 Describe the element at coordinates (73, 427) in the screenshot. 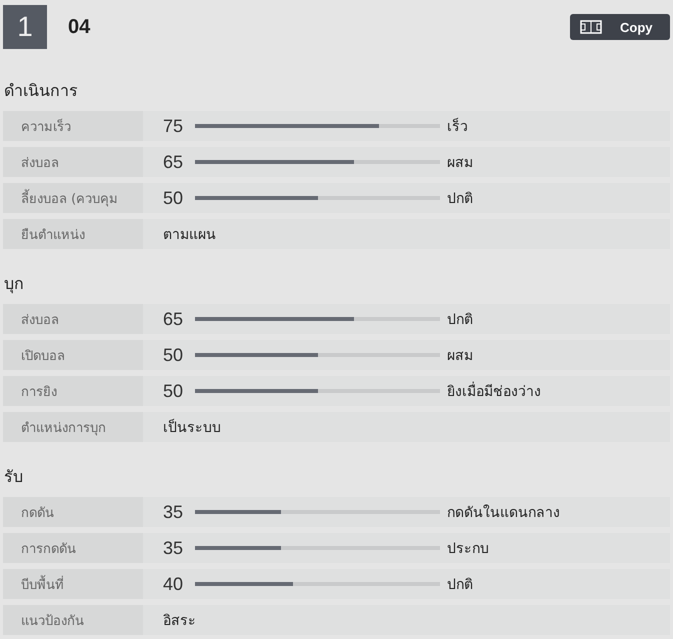

I see `setting-label: ตำแหน่งการบุก` at that location.